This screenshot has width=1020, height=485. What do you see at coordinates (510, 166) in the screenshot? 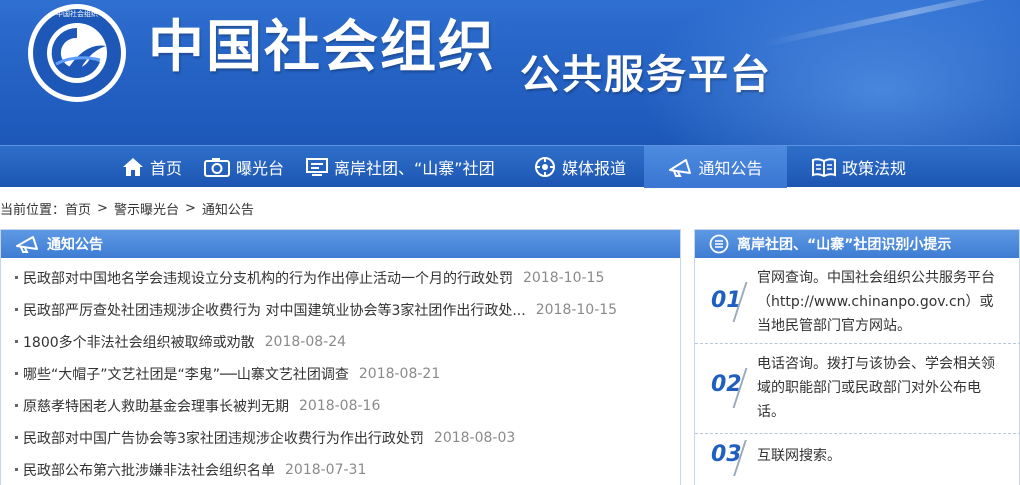
I see `main-nav: 首页 曝光台 离岸社团、“山寨”社团 媒体报道 通知公告 政策法规` at bounding box center [510, 166].